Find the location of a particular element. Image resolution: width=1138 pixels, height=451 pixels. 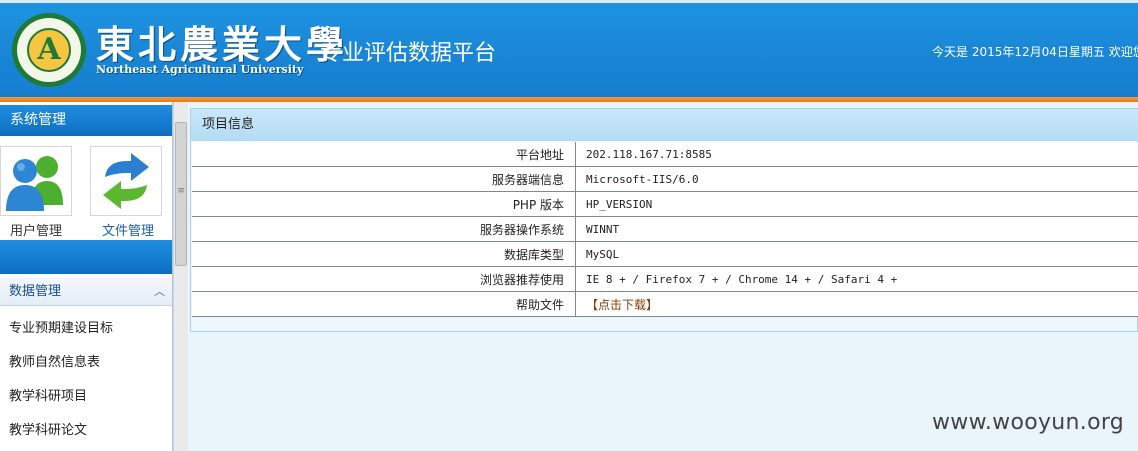

row-value: 202.118.167.71:8585 is located at coordinates (856, 154).